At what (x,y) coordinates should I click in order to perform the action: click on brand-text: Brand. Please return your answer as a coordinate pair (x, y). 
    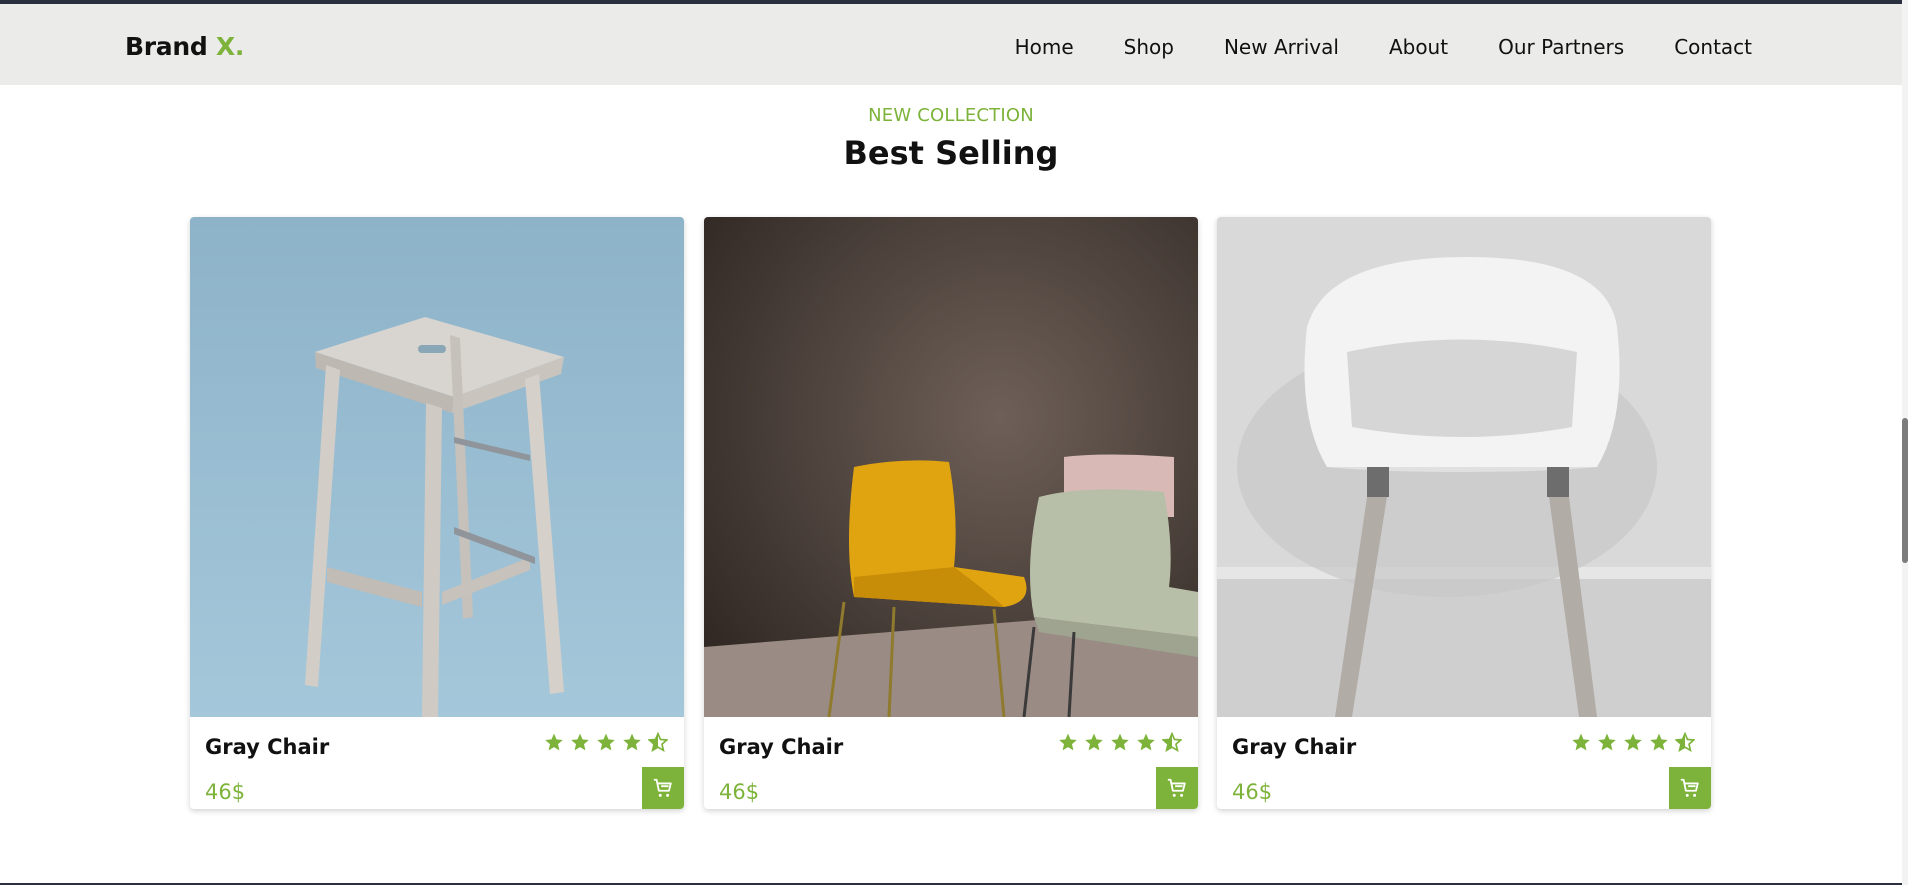
    Looking at the image, I should click on (166, 46).